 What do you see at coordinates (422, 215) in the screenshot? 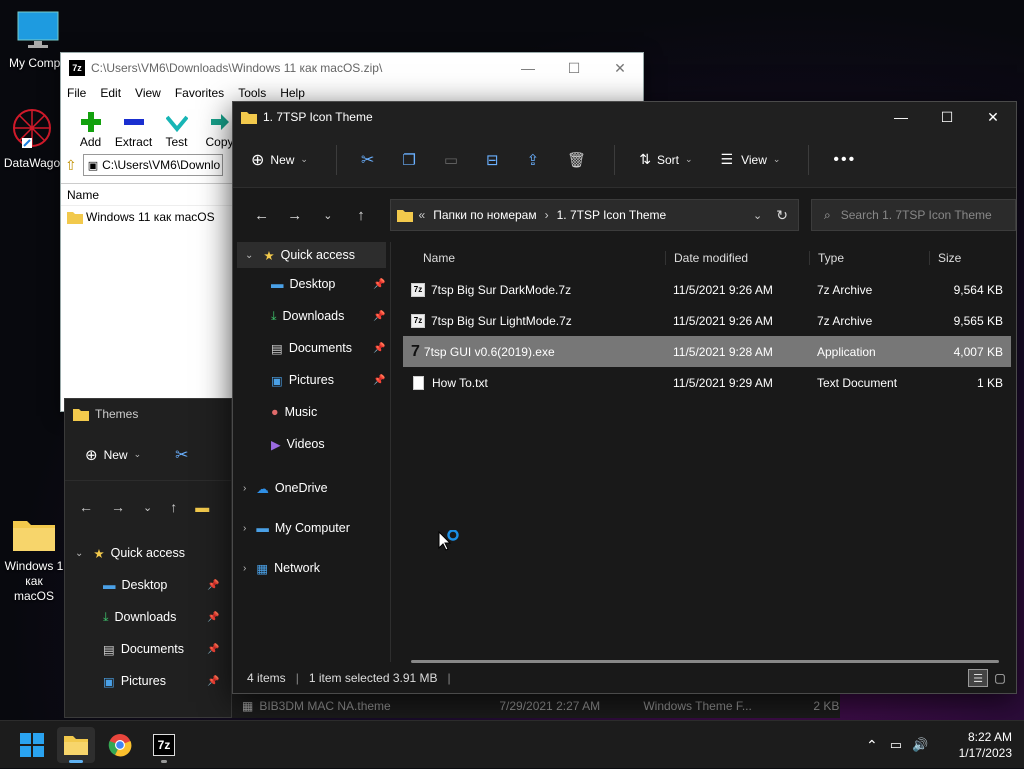
I see `breadcrumb-overflow: «` at bounding box center [422, 215].